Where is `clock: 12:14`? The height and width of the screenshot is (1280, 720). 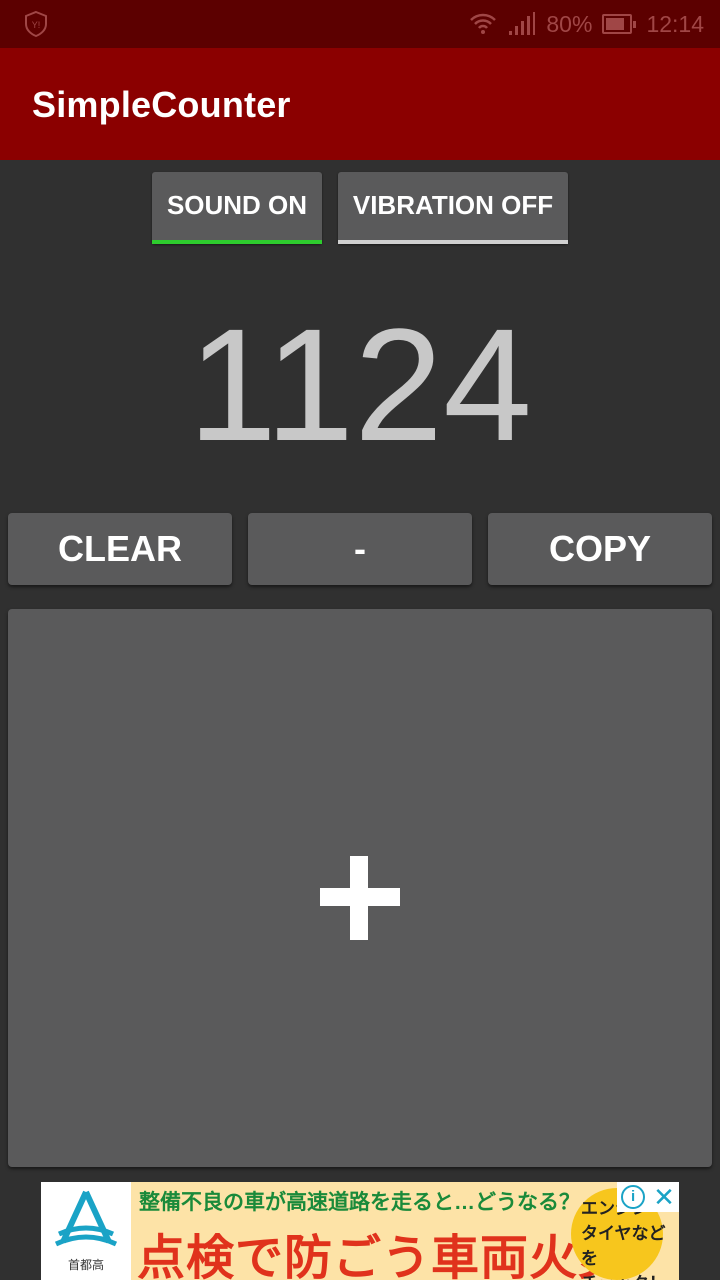 clock: 12:14 is located at coordinates (675, 23).